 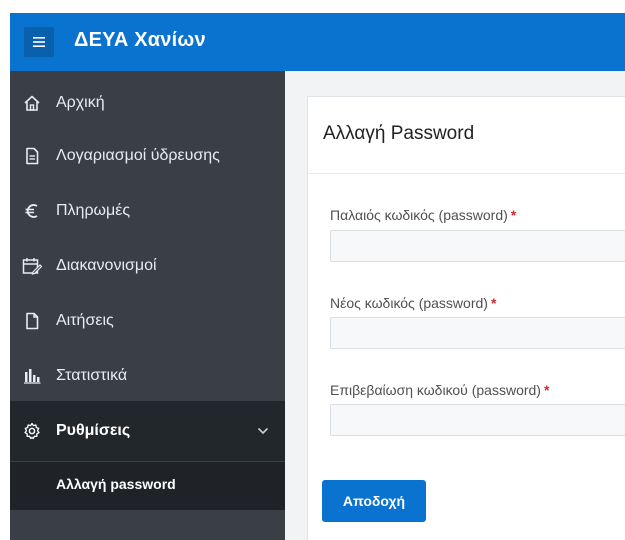 I want to click on sidebar-item-label: Λογαριασμοί ύδρευσης, so click(x=138, y=155).